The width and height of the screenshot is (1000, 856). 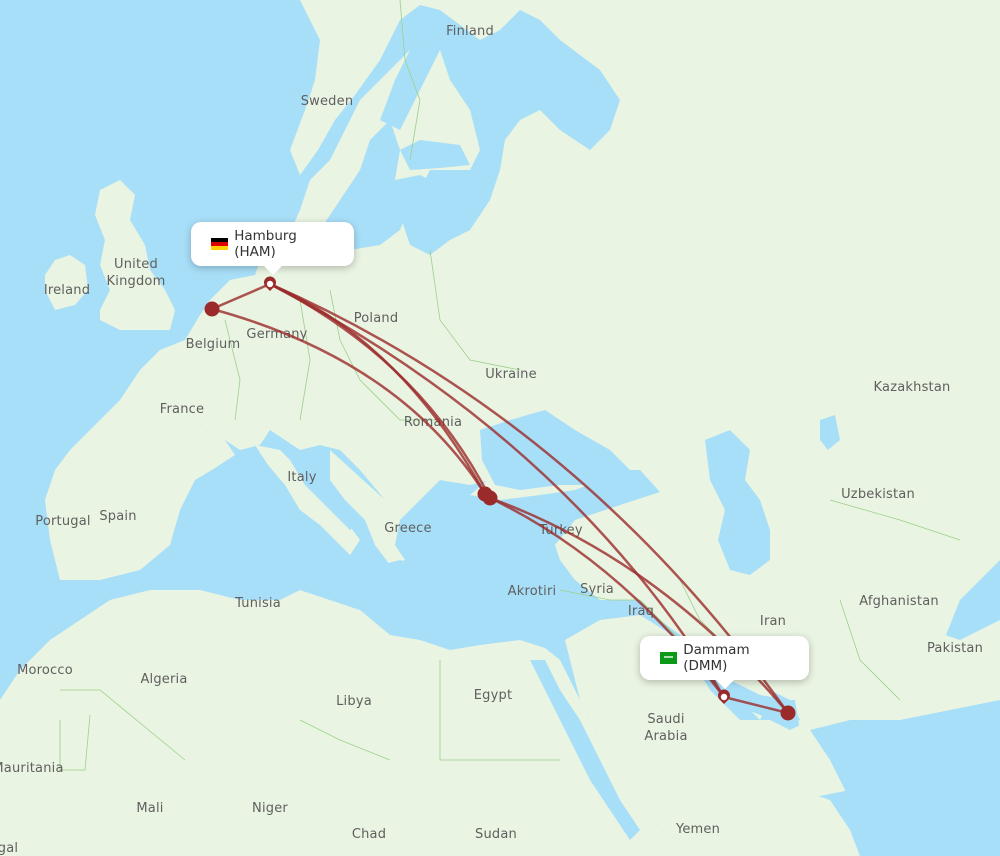 I want to click on label-sudan: Sudan, so click(x=496, y=834).